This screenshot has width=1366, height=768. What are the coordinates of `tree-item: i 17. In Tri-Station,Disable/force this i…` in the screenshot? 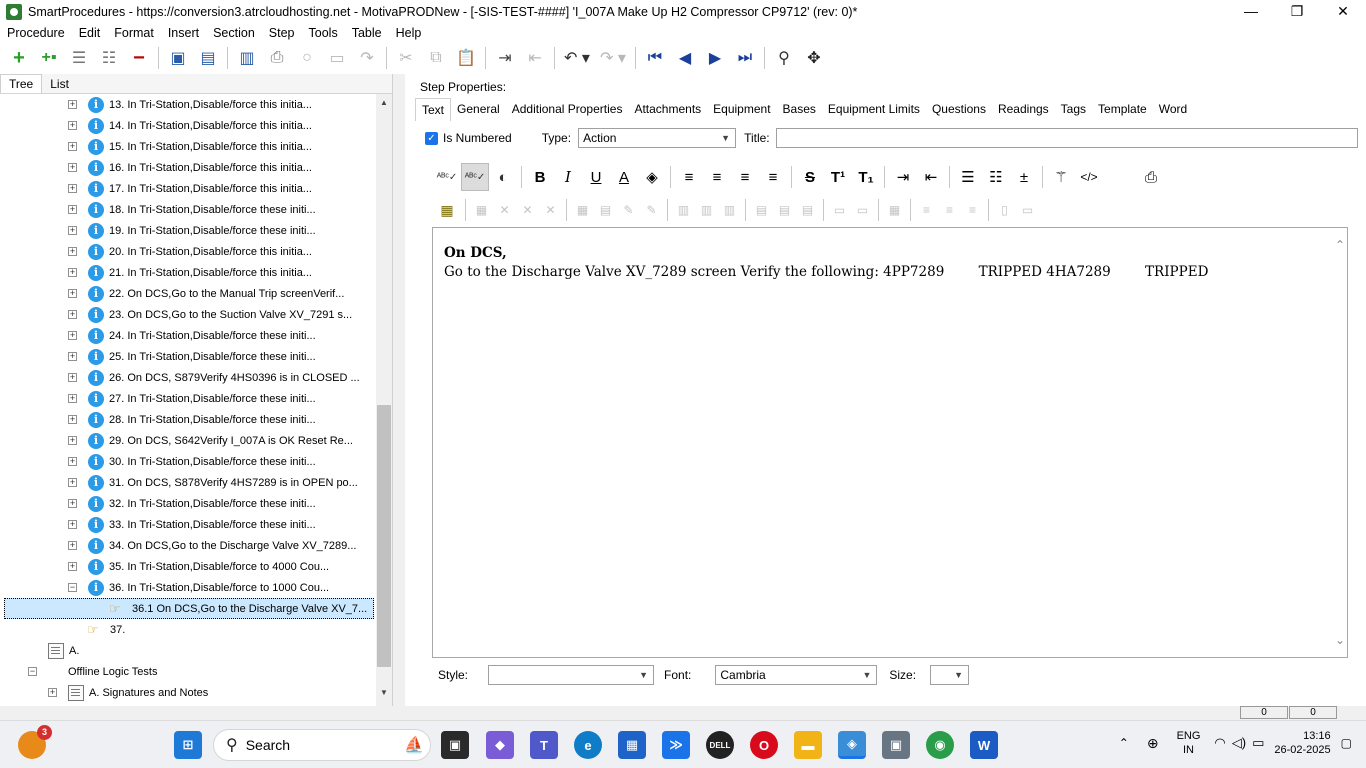 It's located at (200, 188).